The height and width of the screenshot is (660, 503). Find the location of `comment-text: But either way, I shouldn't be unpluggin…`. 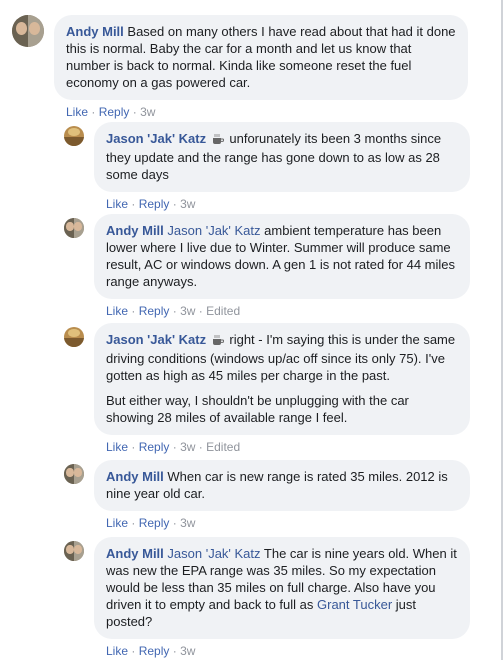

comment-text: But either way, I shouldn't be unpluggin… is located at coordinates (257, 409).